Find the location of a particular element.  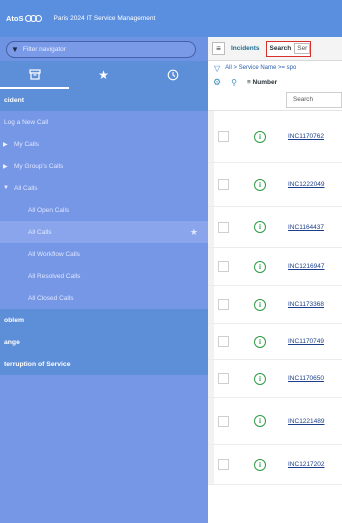

navigator-tabs: ★ is located at coordinates (104, 75).